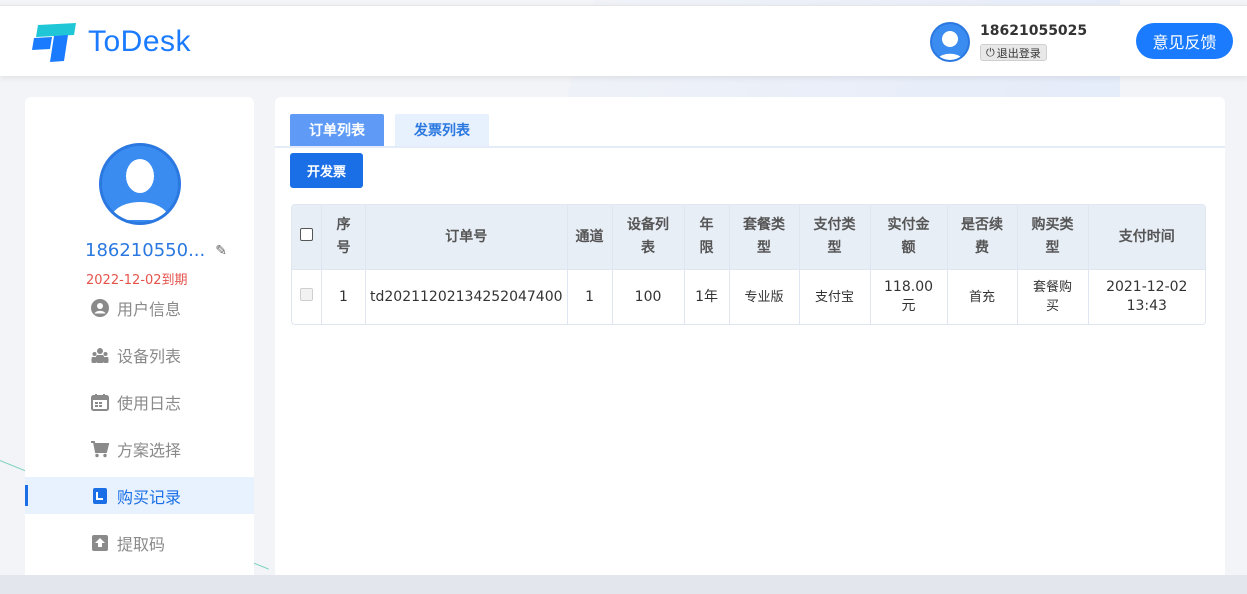 This screenshot has height=594, width=1247. Describe the element at coordinates (750, 147) in the screenshot. I see `tab-divider` at that location.